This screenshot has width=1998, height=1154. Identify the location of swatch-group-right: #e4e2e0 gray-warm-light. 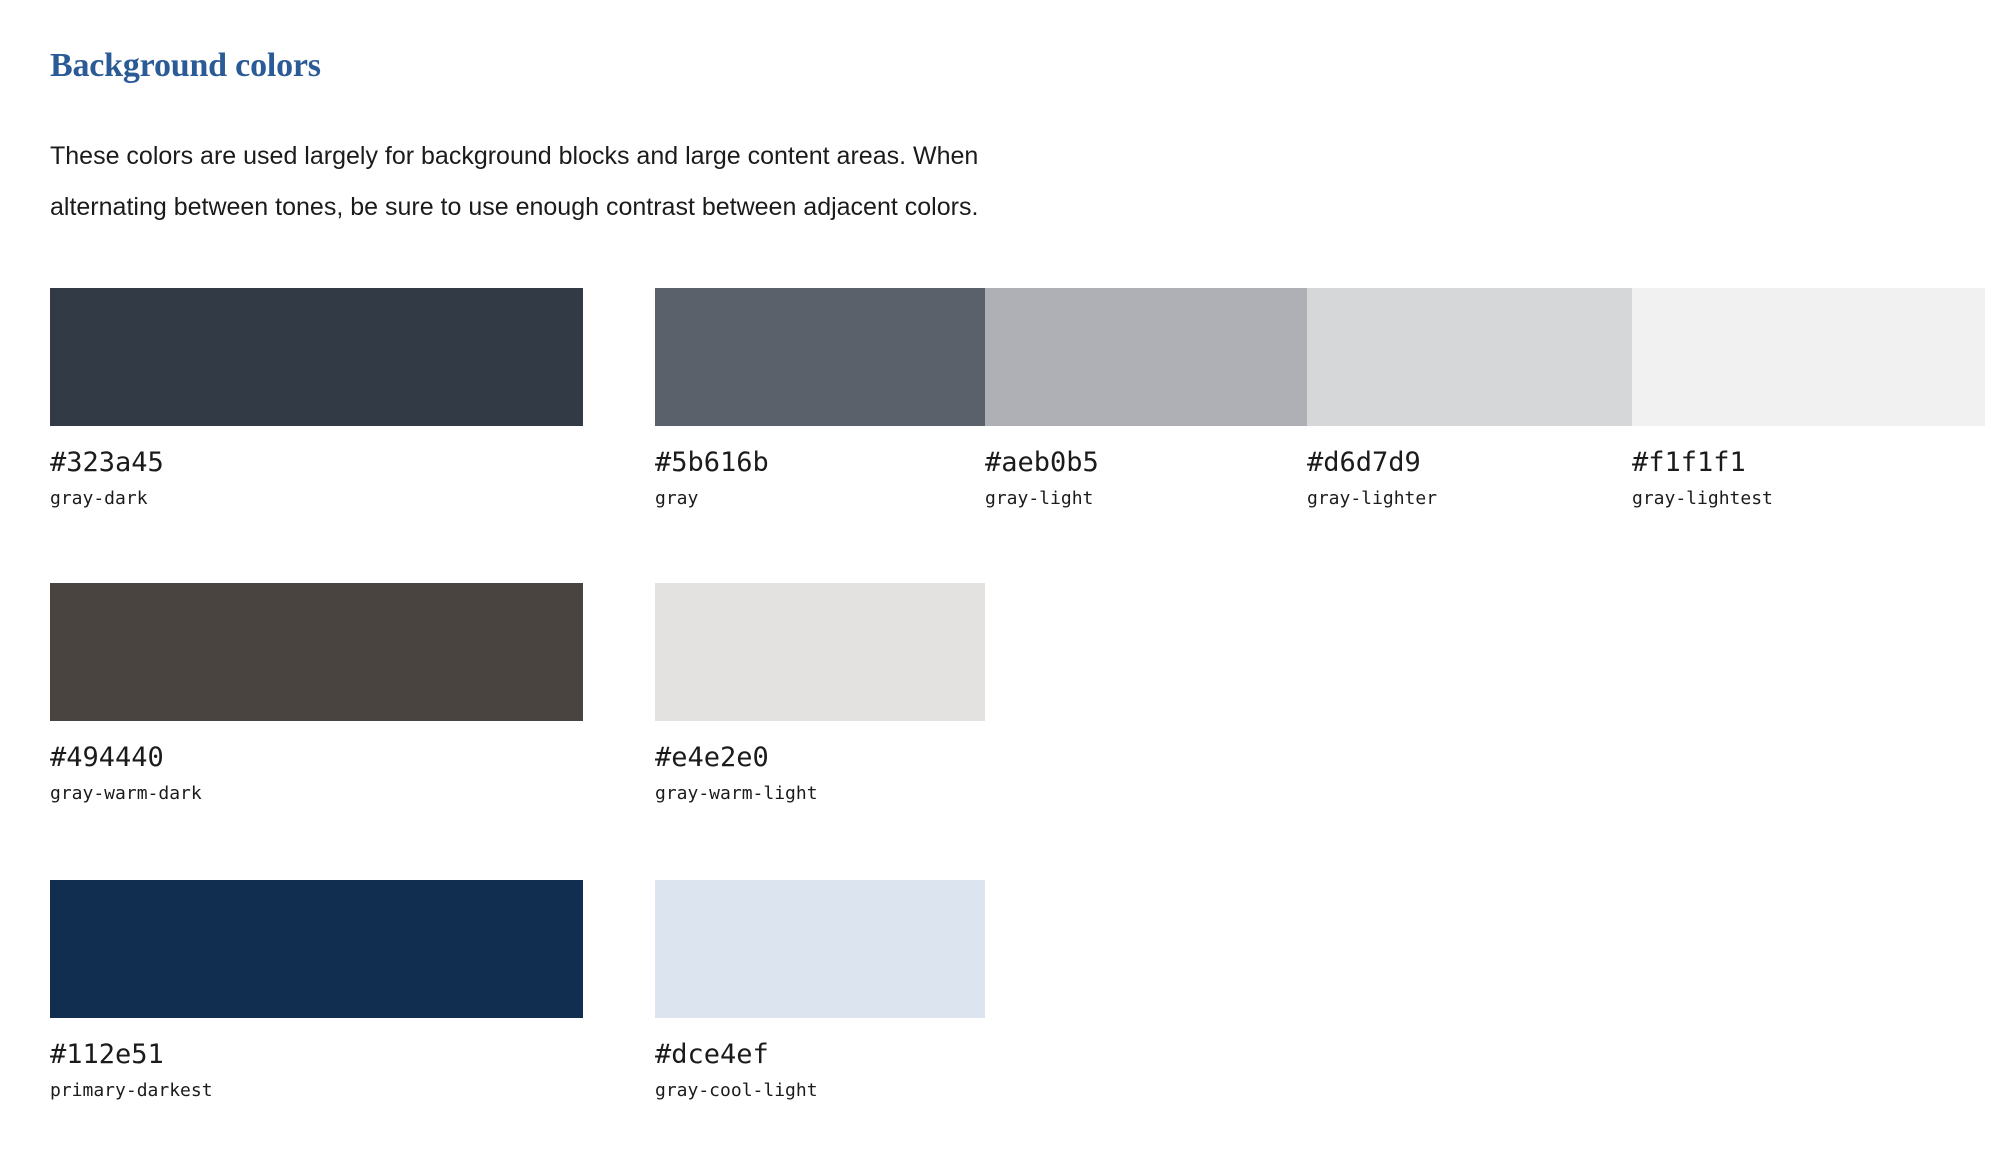
(820, 694).